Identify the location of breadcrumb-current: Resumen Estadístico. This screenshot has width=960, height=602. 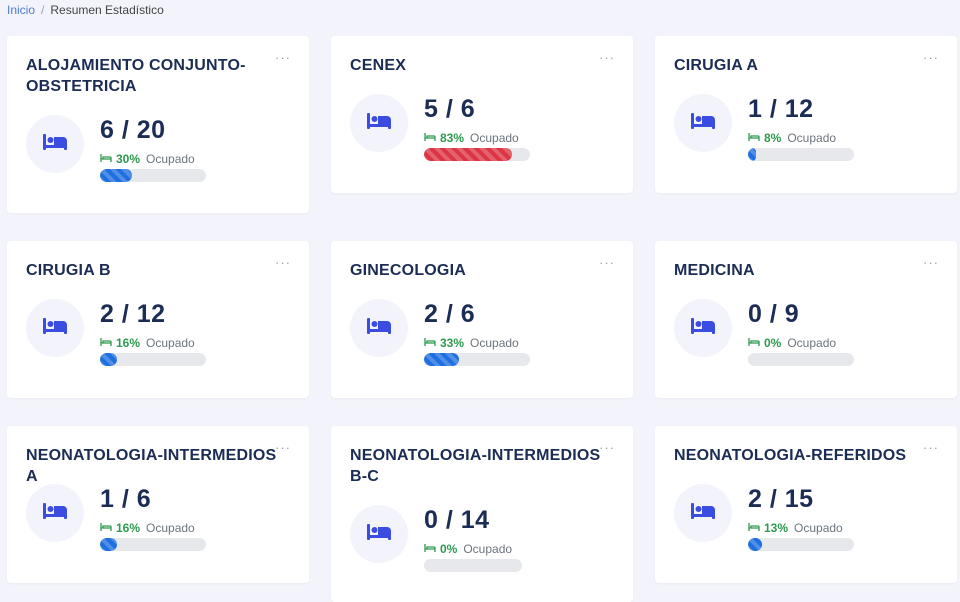
(107, 10).